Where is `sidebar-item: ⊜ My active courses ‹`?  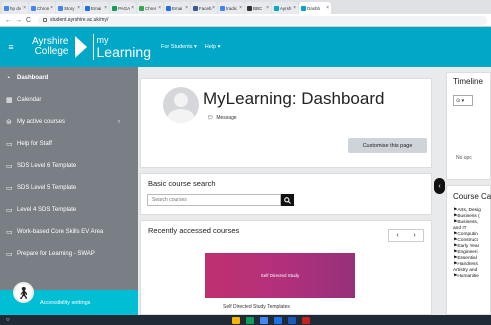 sidebar-item: ⊜ My active courses ‹ is located at coordinates (69, 122).